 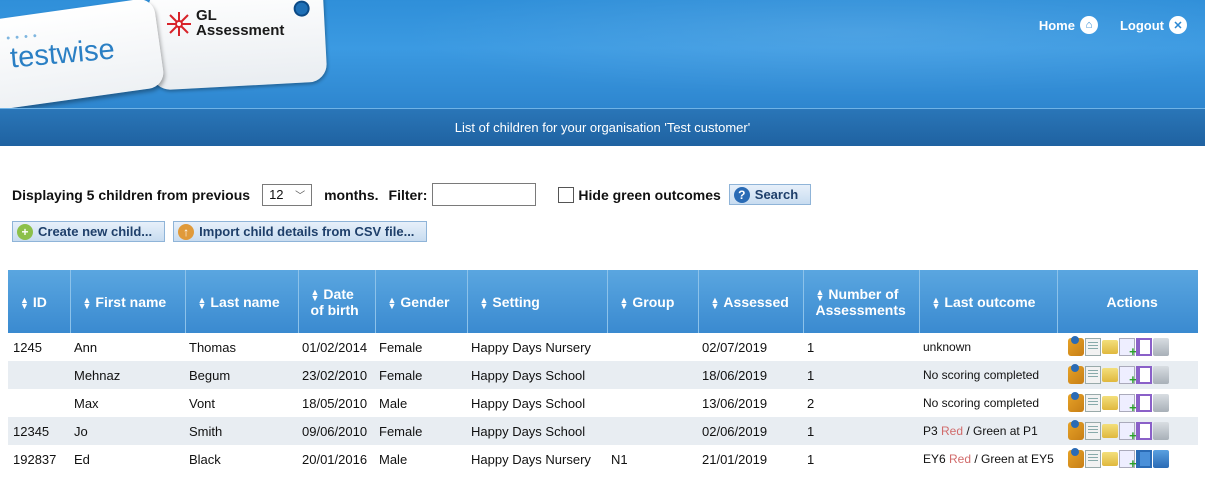 I want to click on logout-link: Logout ✕, so click(x=1153, y=25).